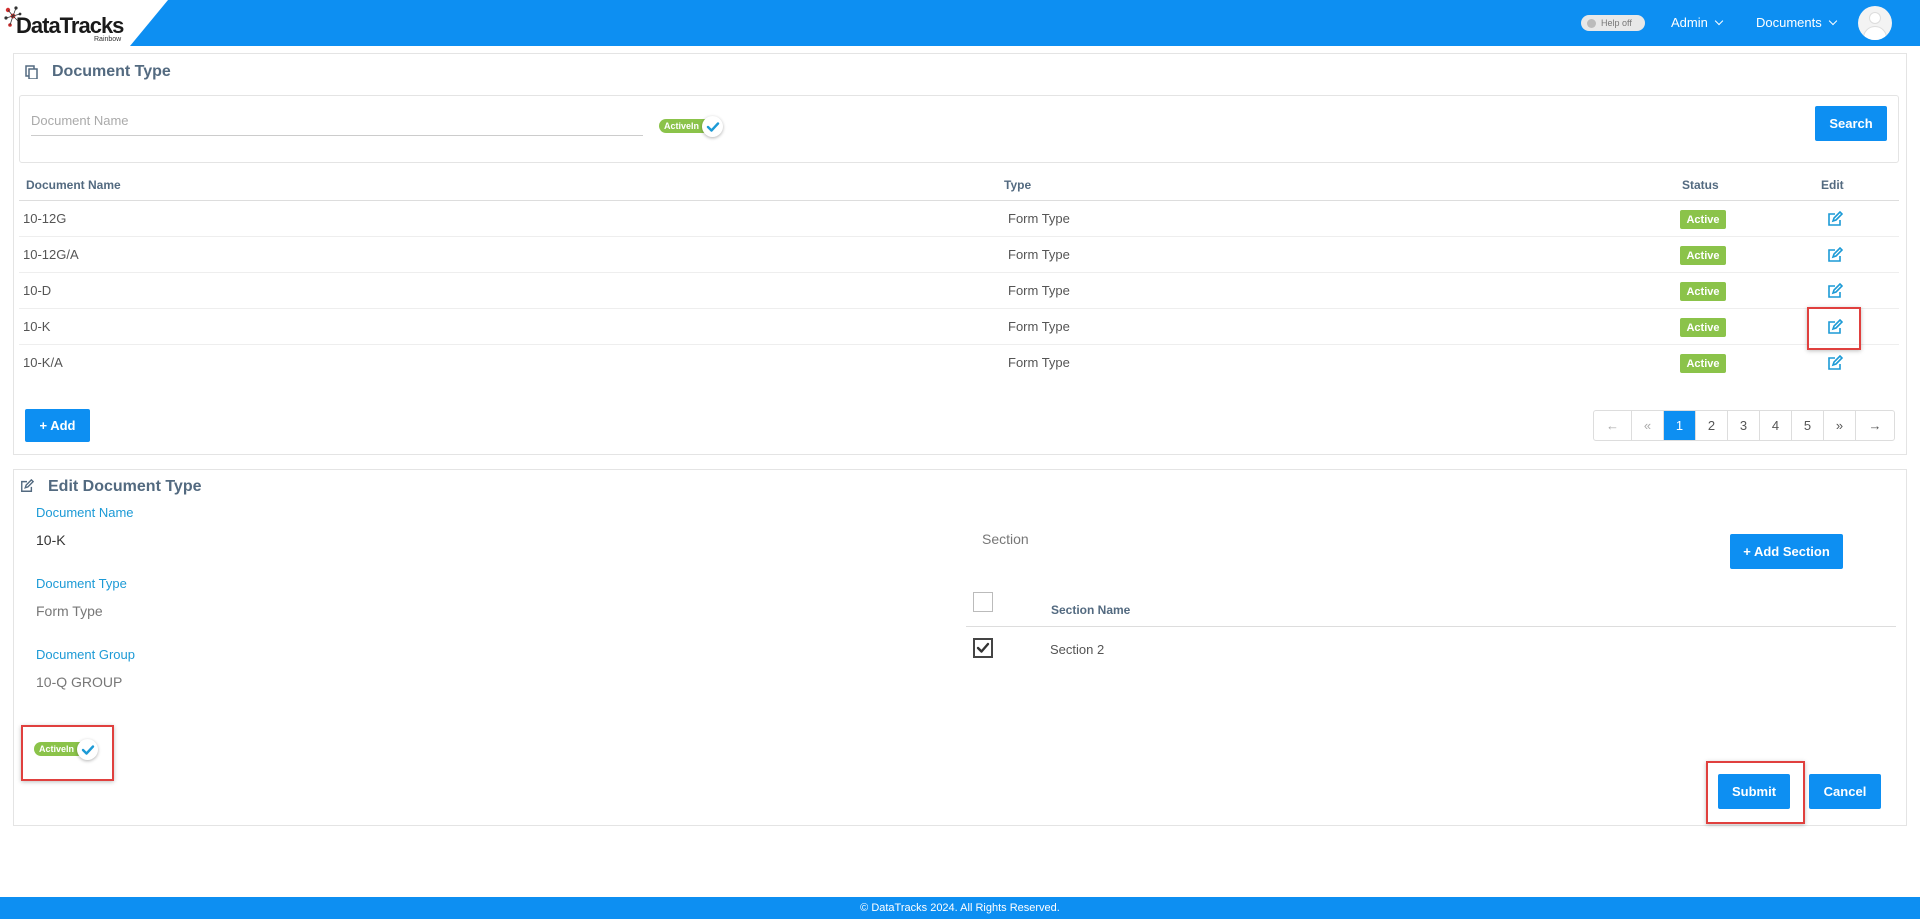 The image size is (1920, 919). What do you see at coordinates (1616, 23) in the screenshot?
I see `help-toggle-label: Help off` at bounding box center [1616, 23].